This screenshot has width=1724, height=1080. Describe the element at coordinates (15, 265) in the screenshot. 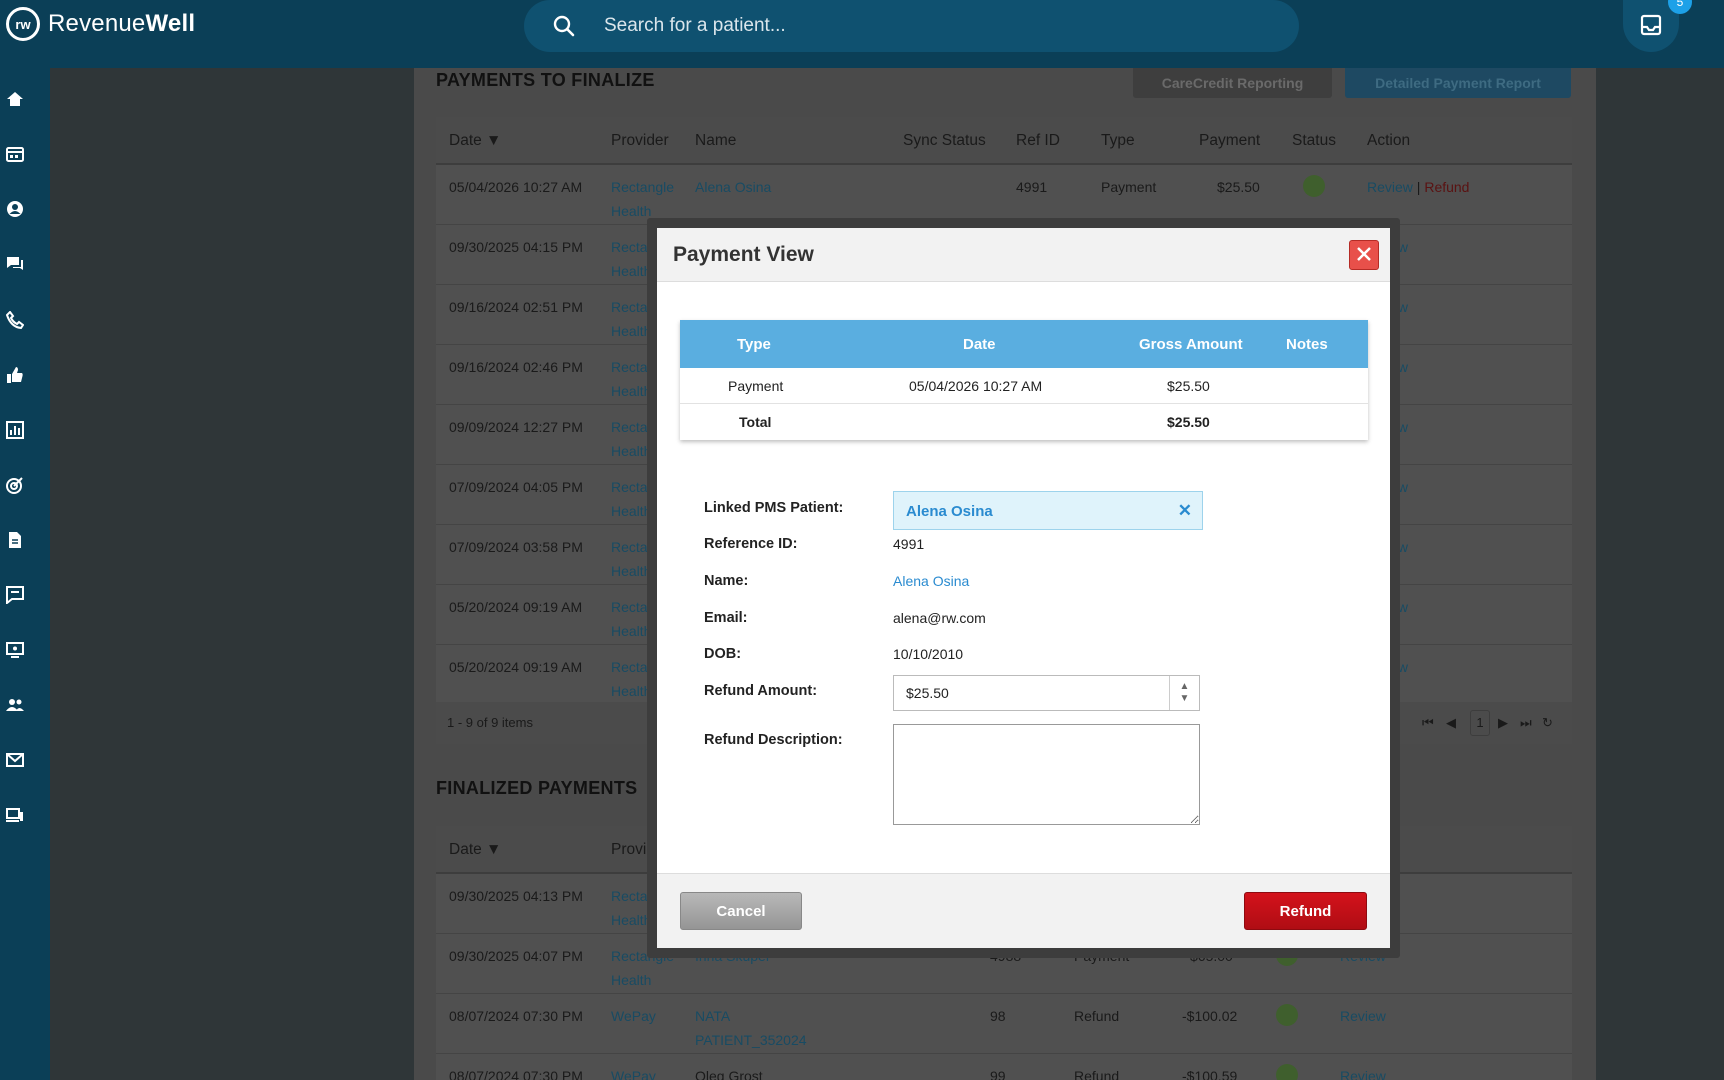

I see `sidebar-item-chat` at that location.